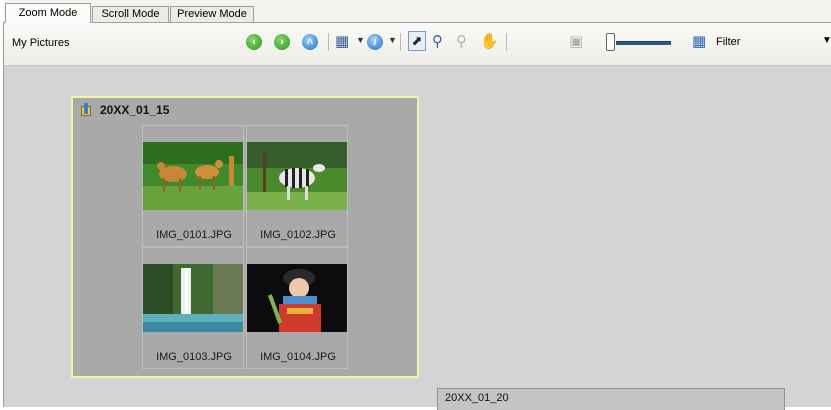  Describe the element at coordinates (643, 43) in the screenshot. I see `zoom-slider-track` at that location.